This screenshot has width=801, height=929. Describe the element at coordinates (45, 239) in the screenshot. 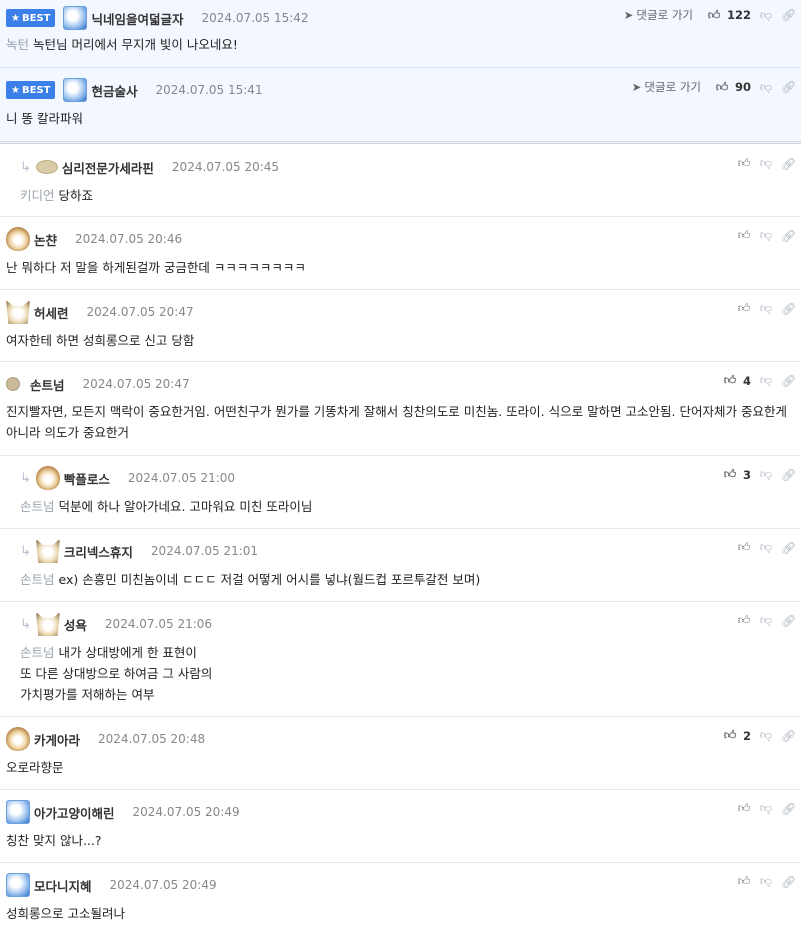

I see `nickname: 논챤` at that location.